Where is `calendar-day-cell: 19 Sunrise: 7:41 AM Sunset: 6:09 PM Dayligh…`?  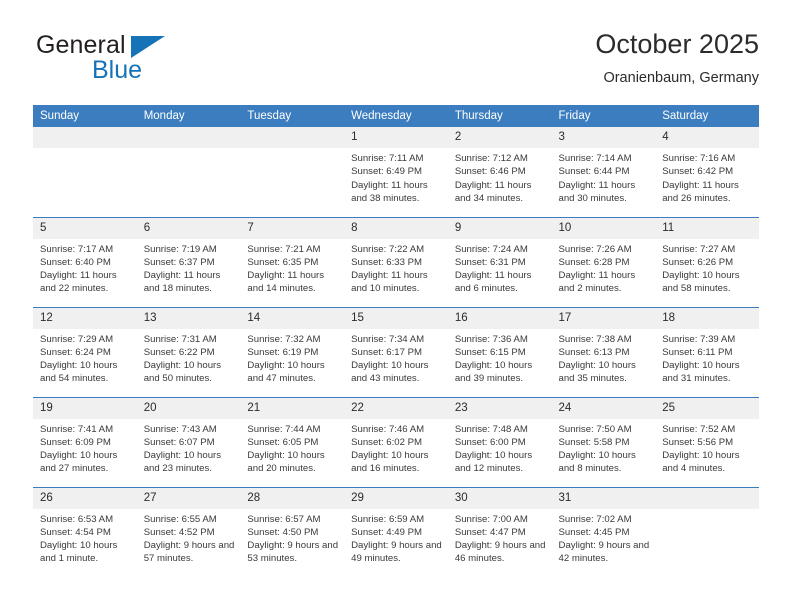
calendar-day-cell: 19 Sunrise: 7:41 AM Sunset: 6:09 PM Dayligh… is located at coordinates (85, 441).